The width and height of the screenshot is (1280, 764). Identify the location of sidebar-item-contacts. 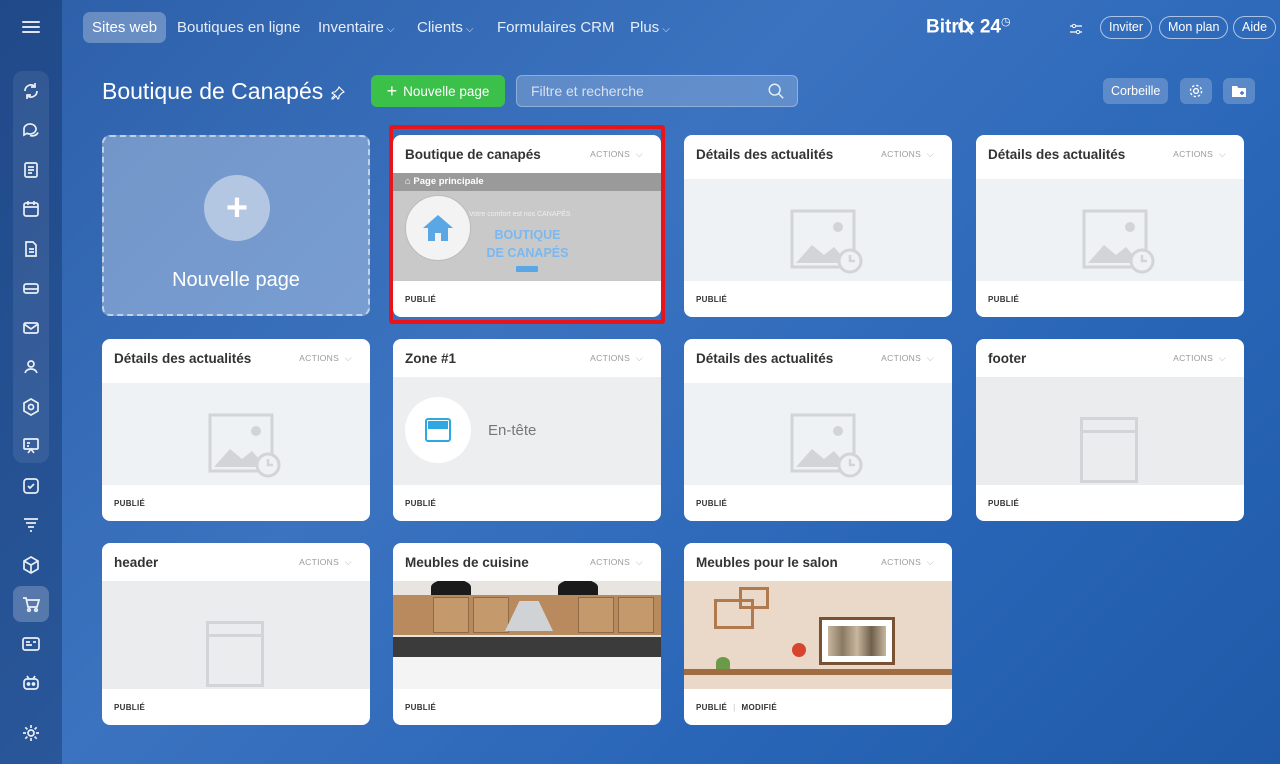
(31, 367).